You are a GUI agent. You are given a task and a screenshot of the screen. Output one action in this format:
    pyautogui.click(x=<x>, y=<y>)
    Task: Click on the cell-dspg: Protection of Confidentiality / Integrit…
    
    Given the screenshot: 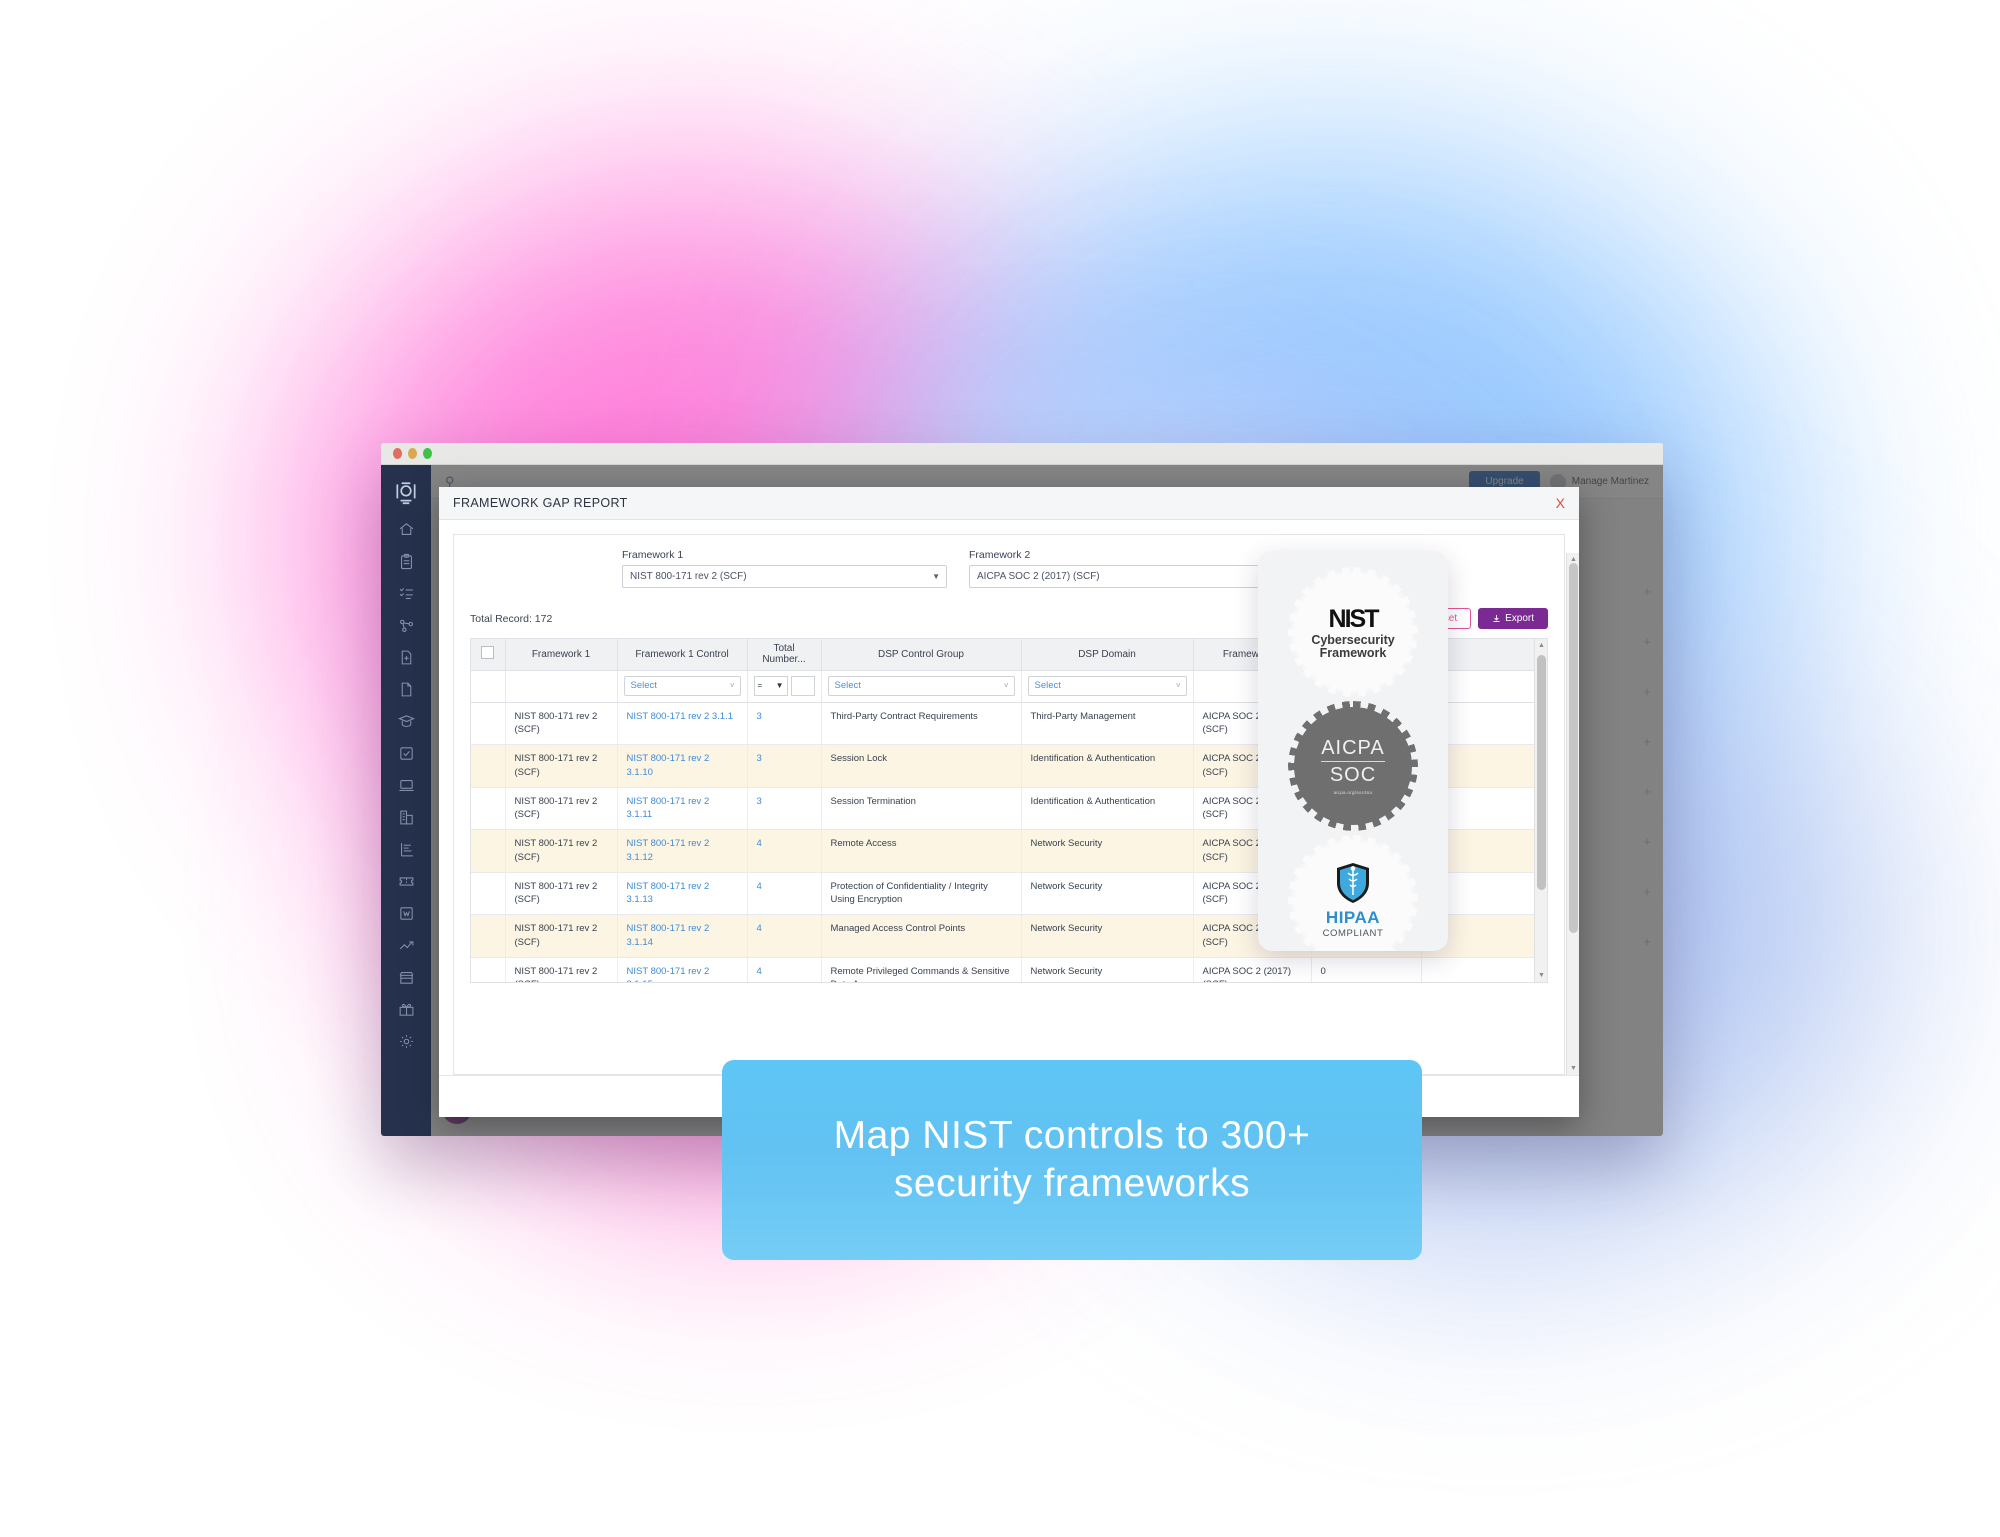 What is the action you would take?
    pyautogui.click(x=921, y=894)
    